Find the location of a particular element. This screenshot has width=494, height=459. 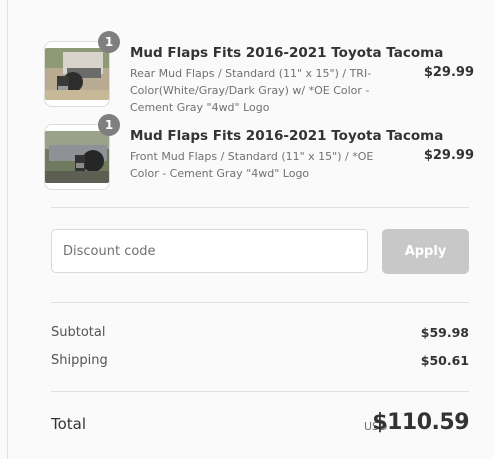

total-label: Total is located at coordinates (69, 424).